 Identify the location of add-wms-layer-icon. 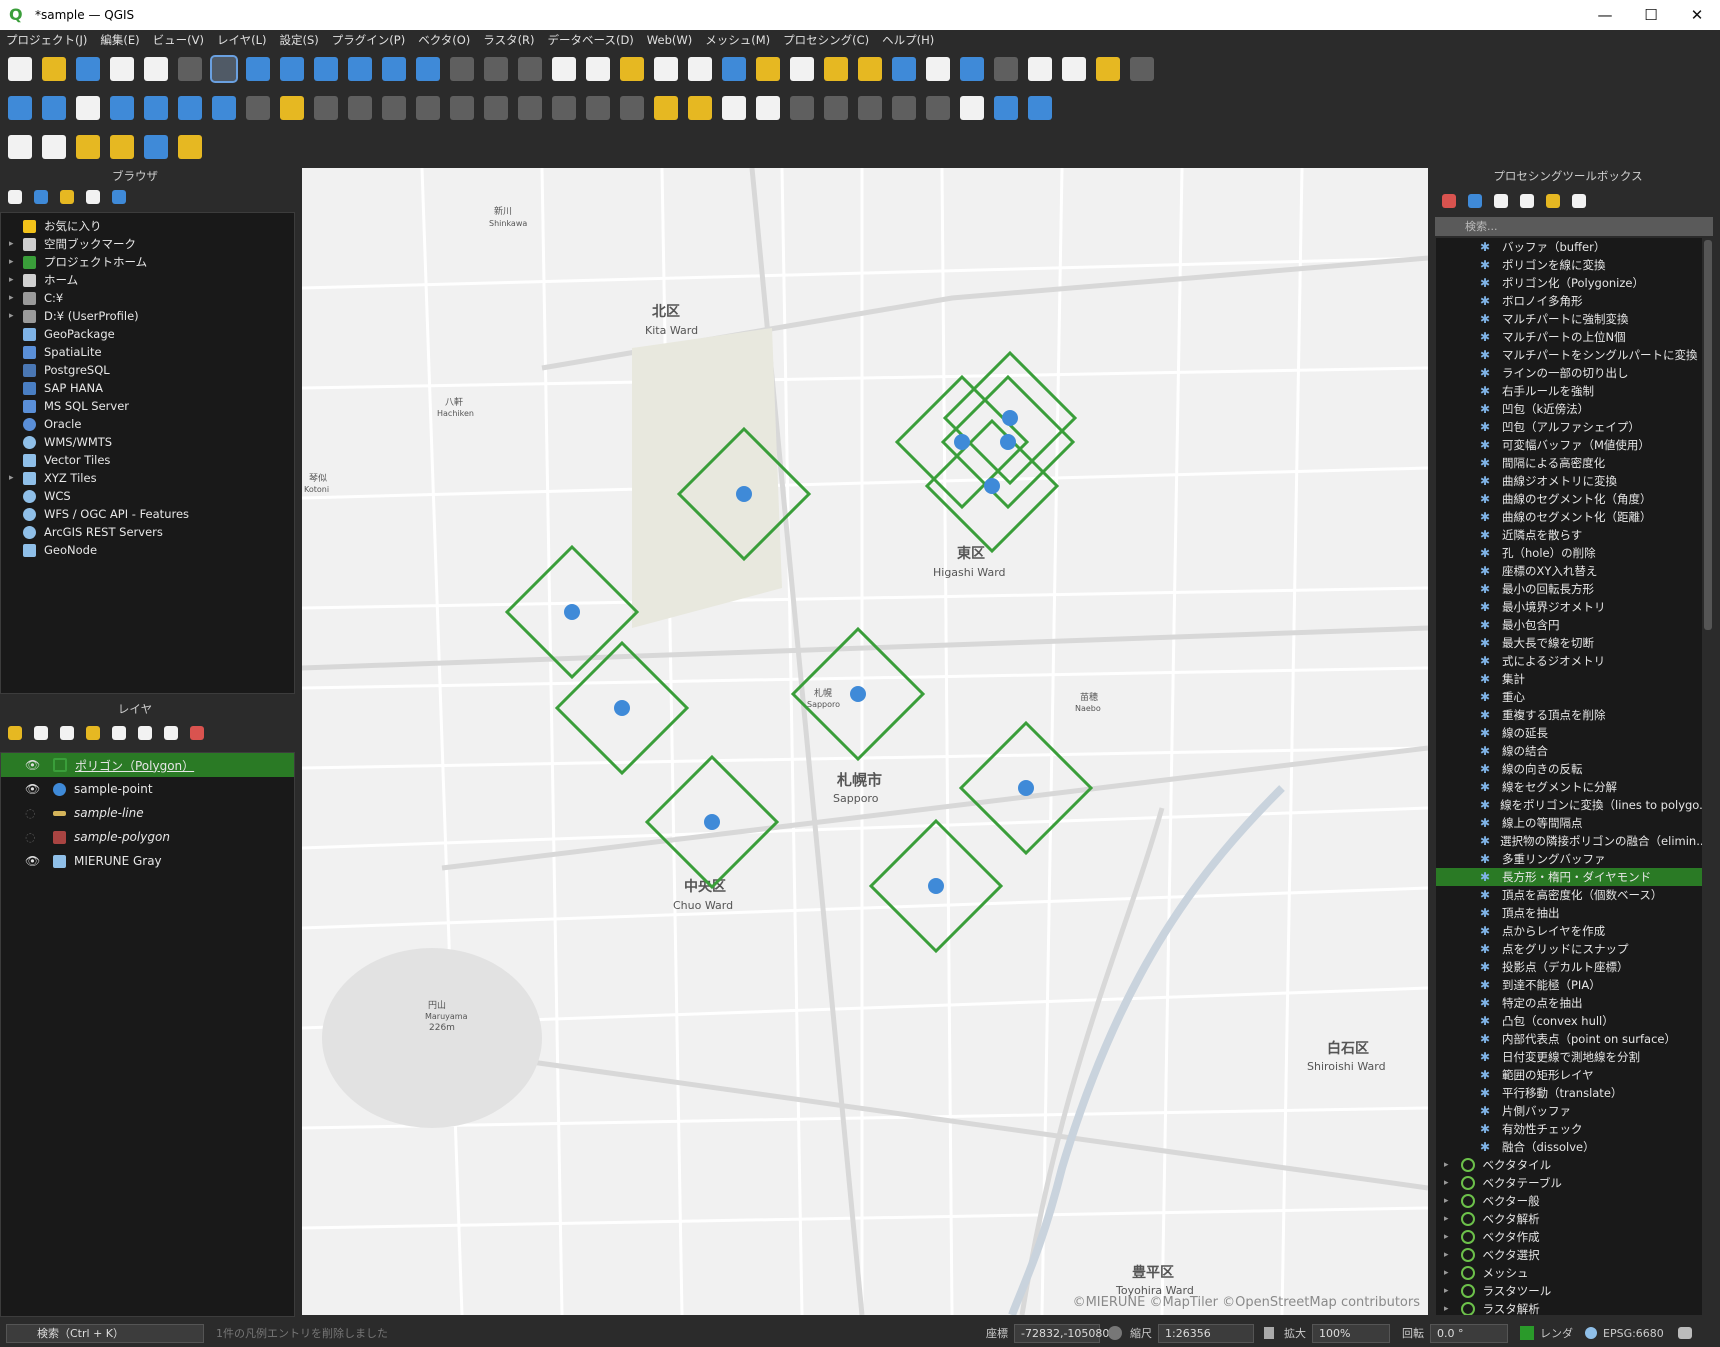
(20, 147).